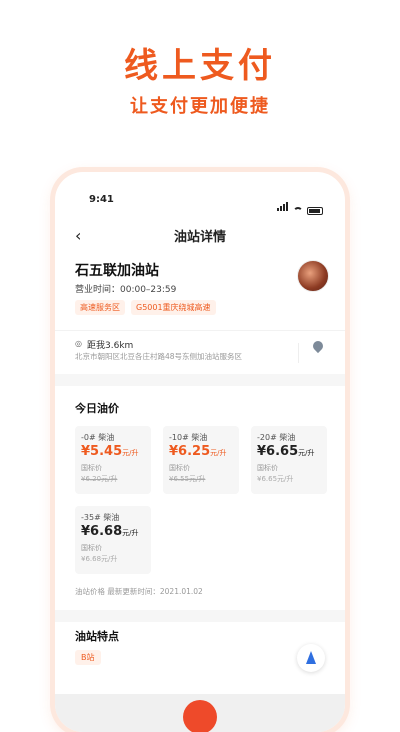 The image size is (400, 732). I want to click on system-icons, so click(300, 205).